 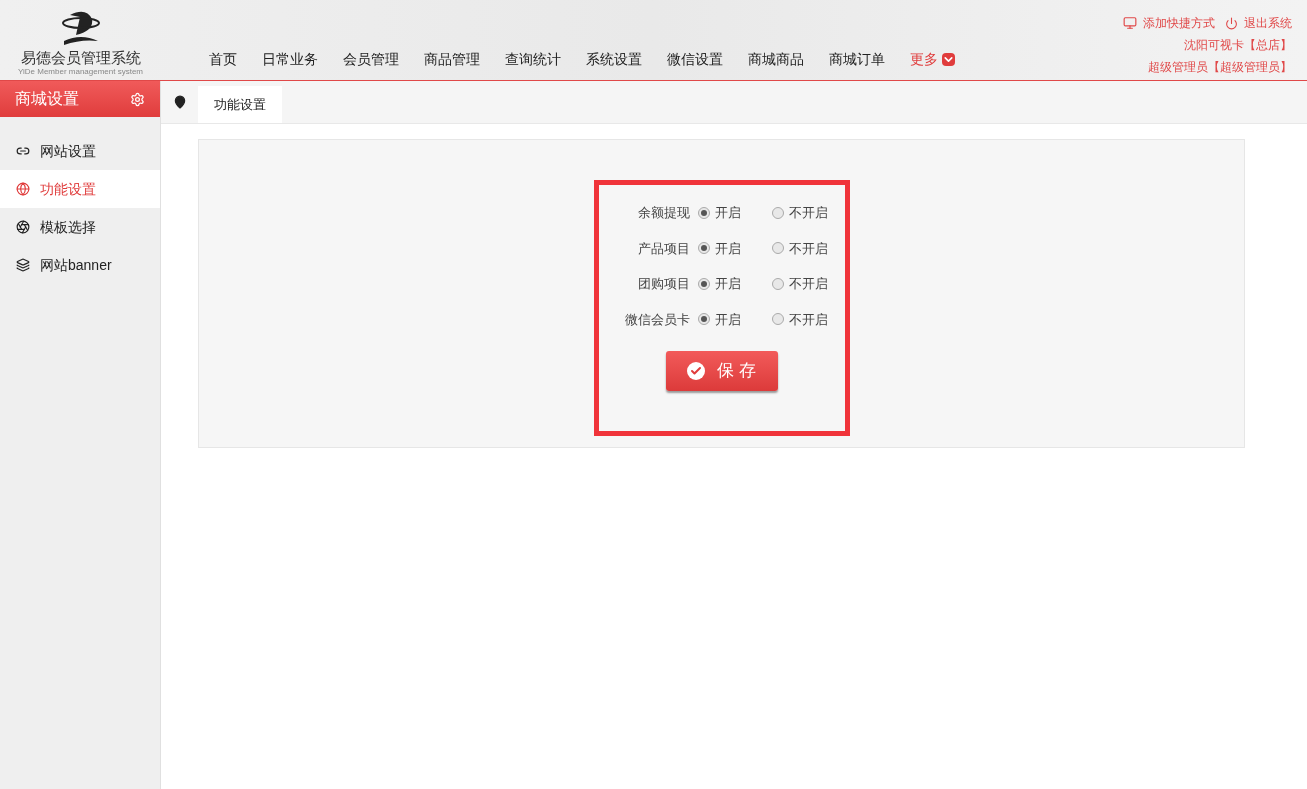 I want to click on location-pin-icon, so click(x=179, y=102).